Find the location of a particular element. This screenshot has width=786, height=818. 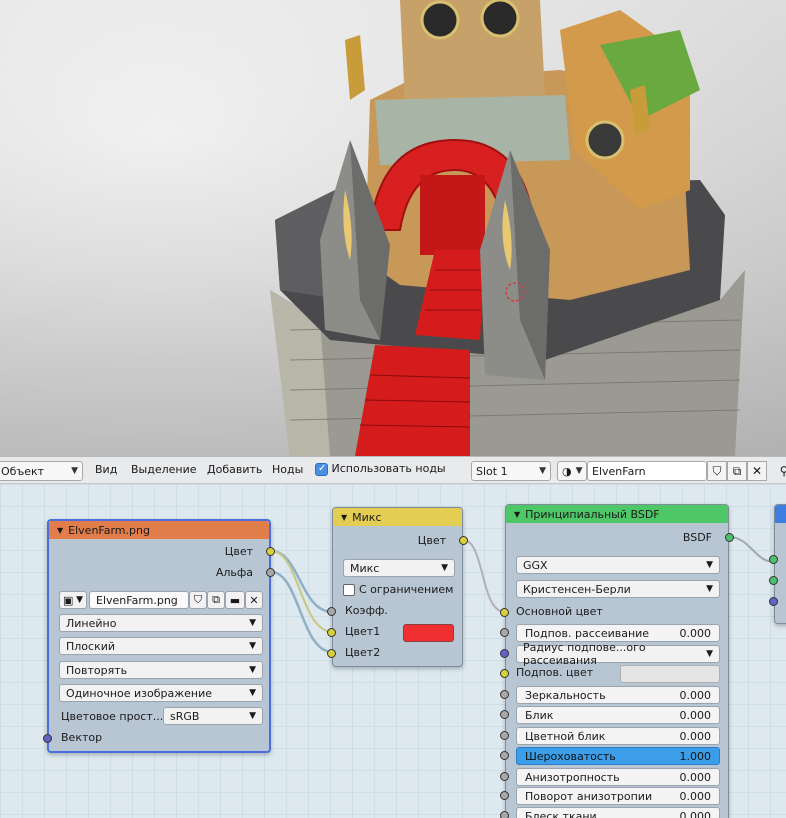

input-subsurface-radius-socket is located at coordinates (504, 653).